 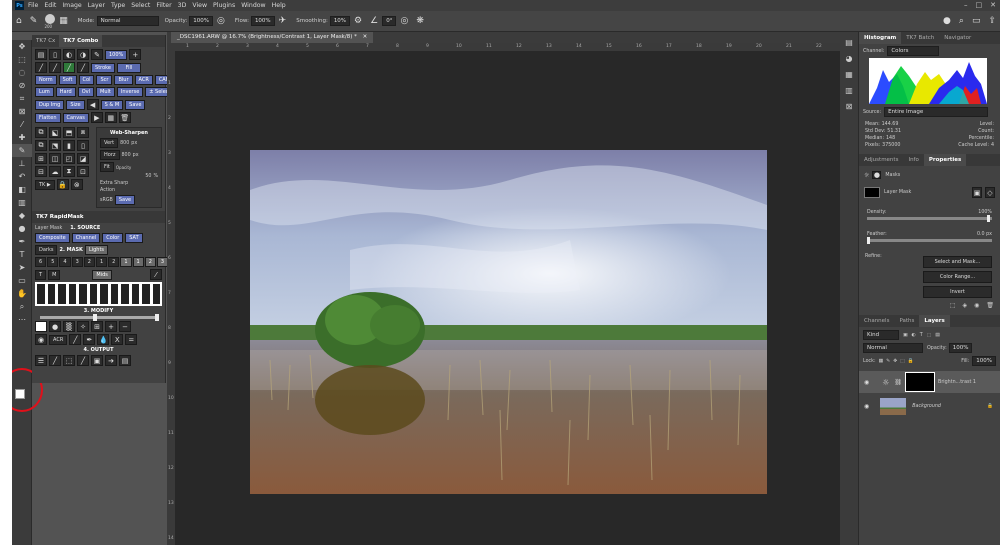 I want to click on tone-zone-bars, so click(x=98, y=294).